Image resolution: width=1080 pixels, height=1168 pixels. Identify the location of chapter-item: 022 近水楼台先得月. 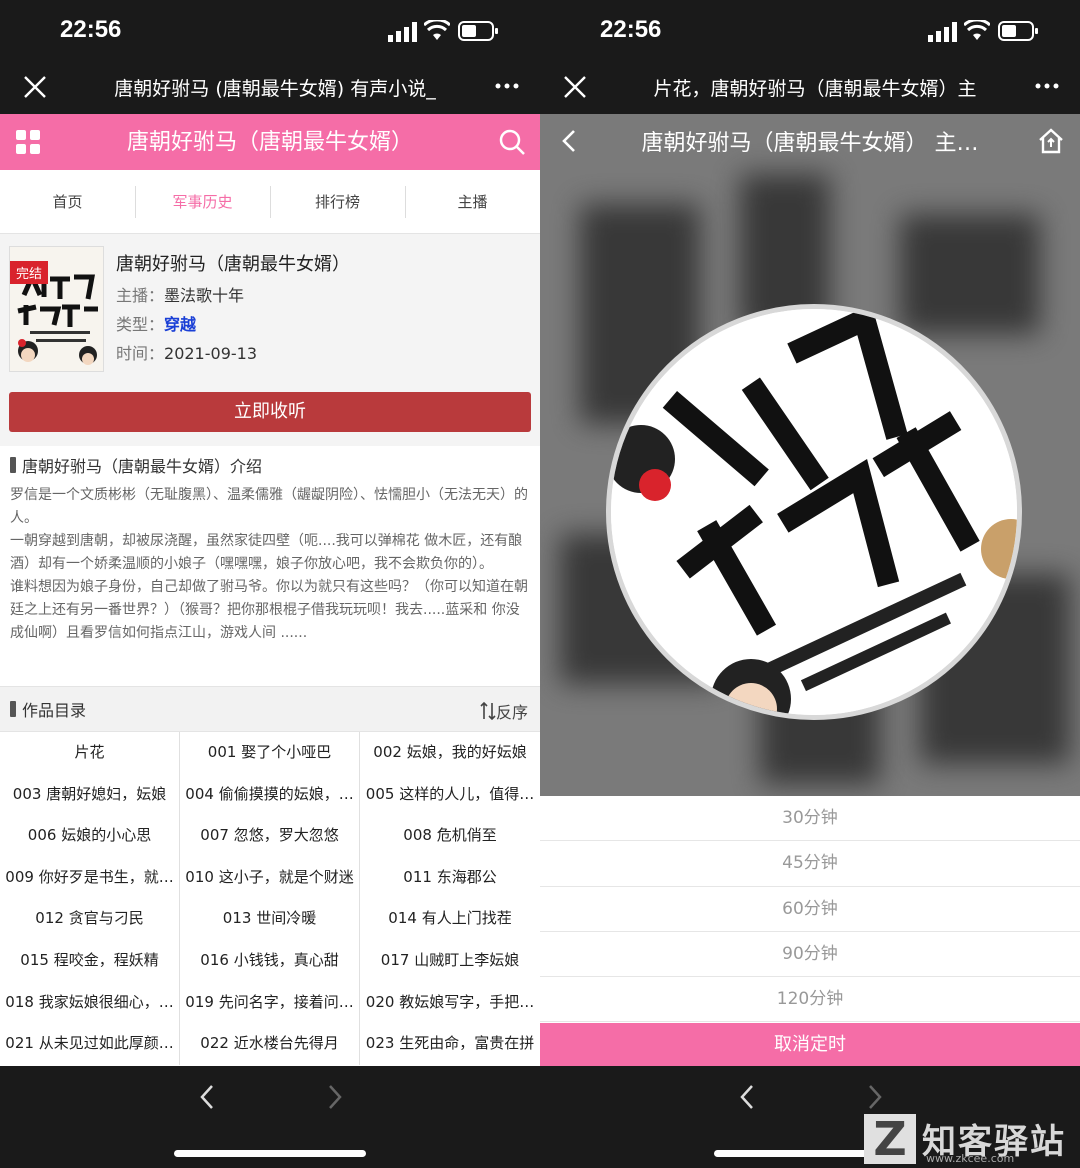
(270, 1044).